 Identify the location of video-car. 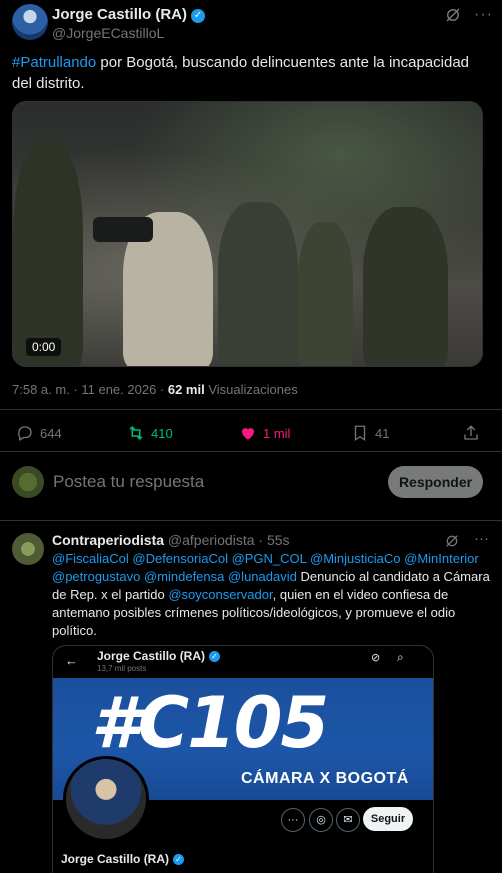
(123, 229).